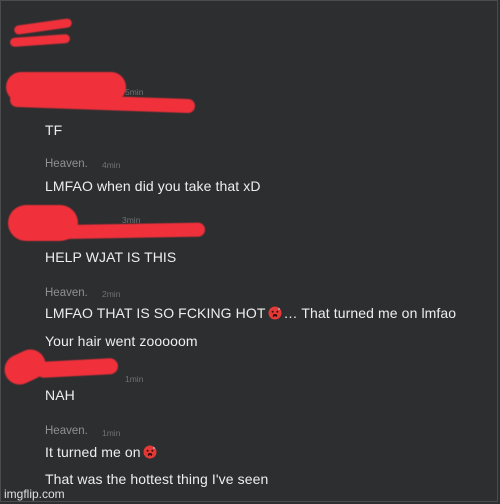 This screenshot has height=504, width=500. Describe the element at coordinates (122, 231) in the screenshot. I see `redaction-mark-username` at that location.